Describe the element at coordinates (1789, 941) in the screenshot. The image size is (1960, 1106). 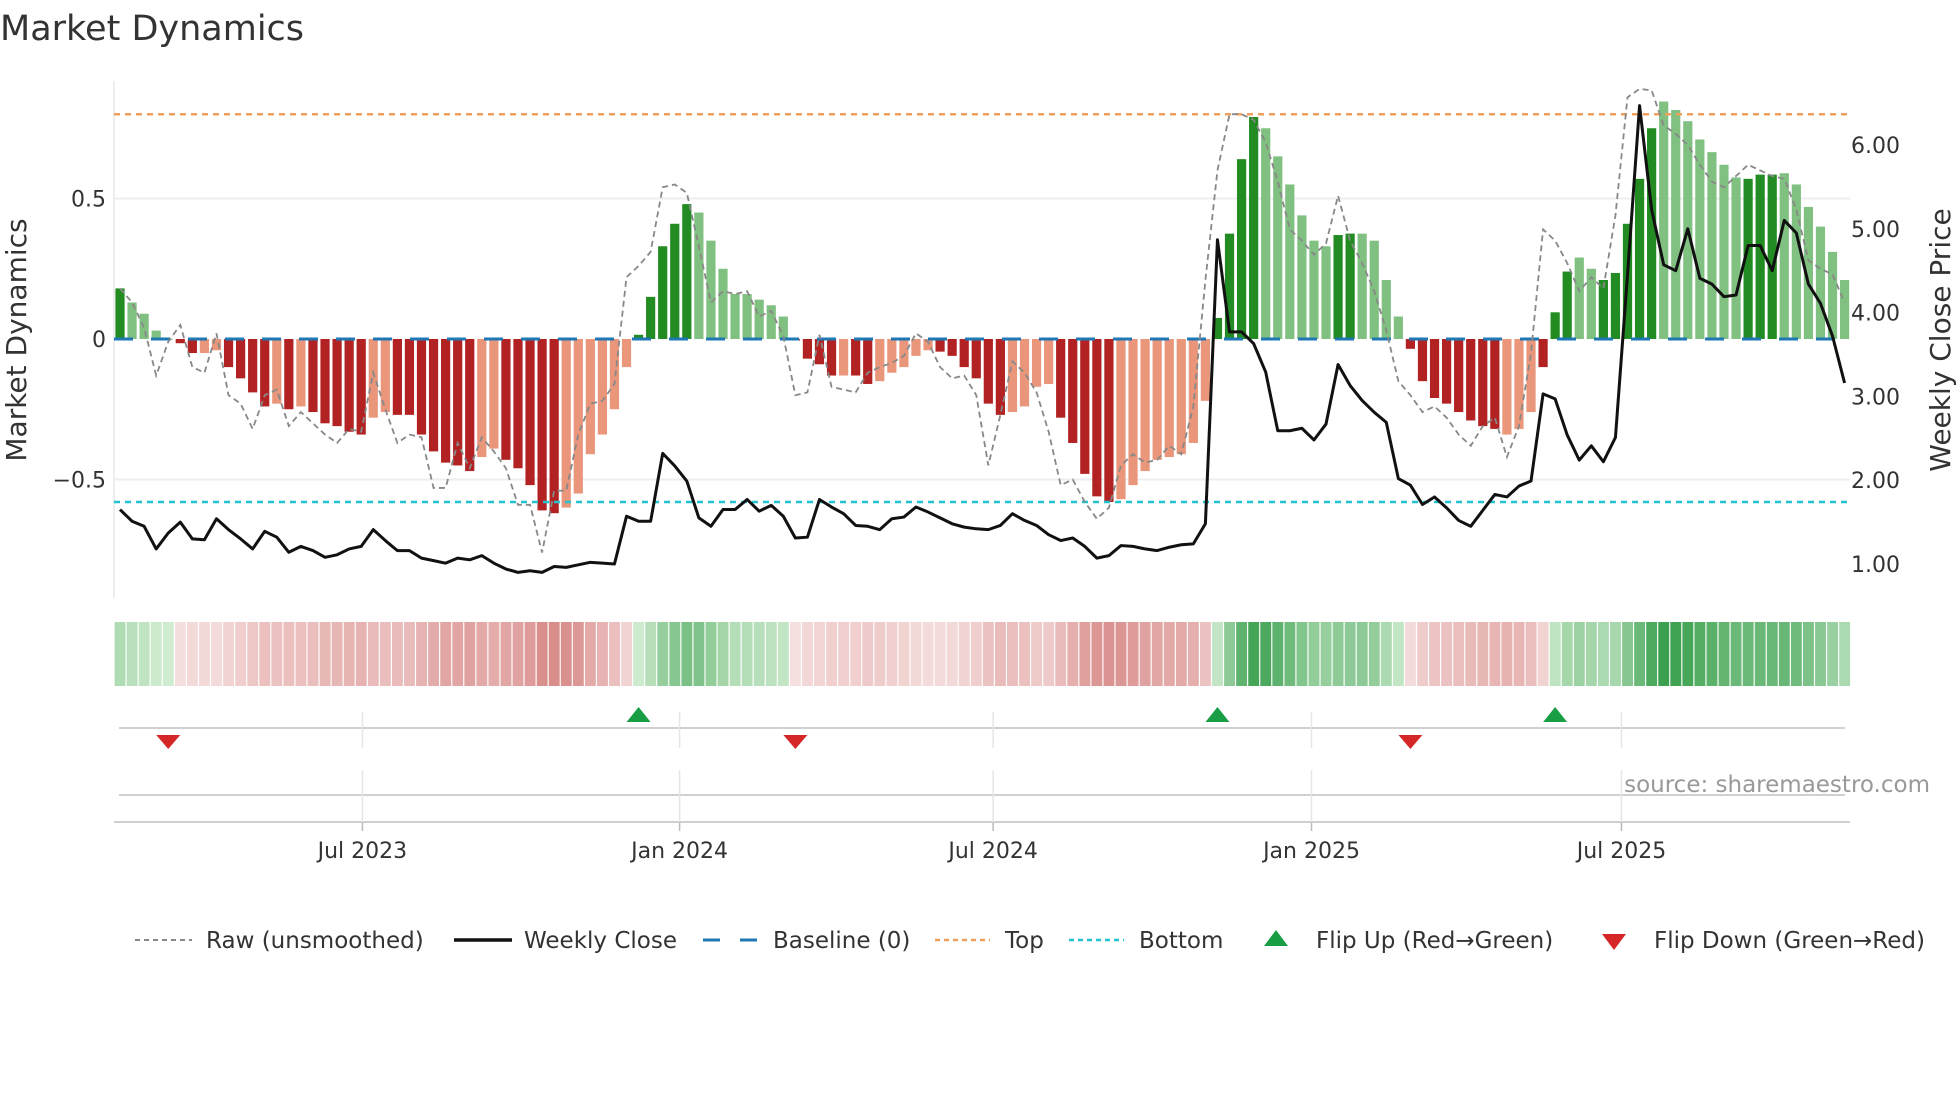
I see `legend-flip-down-label: Flip Down (Green→Red)` at that location.